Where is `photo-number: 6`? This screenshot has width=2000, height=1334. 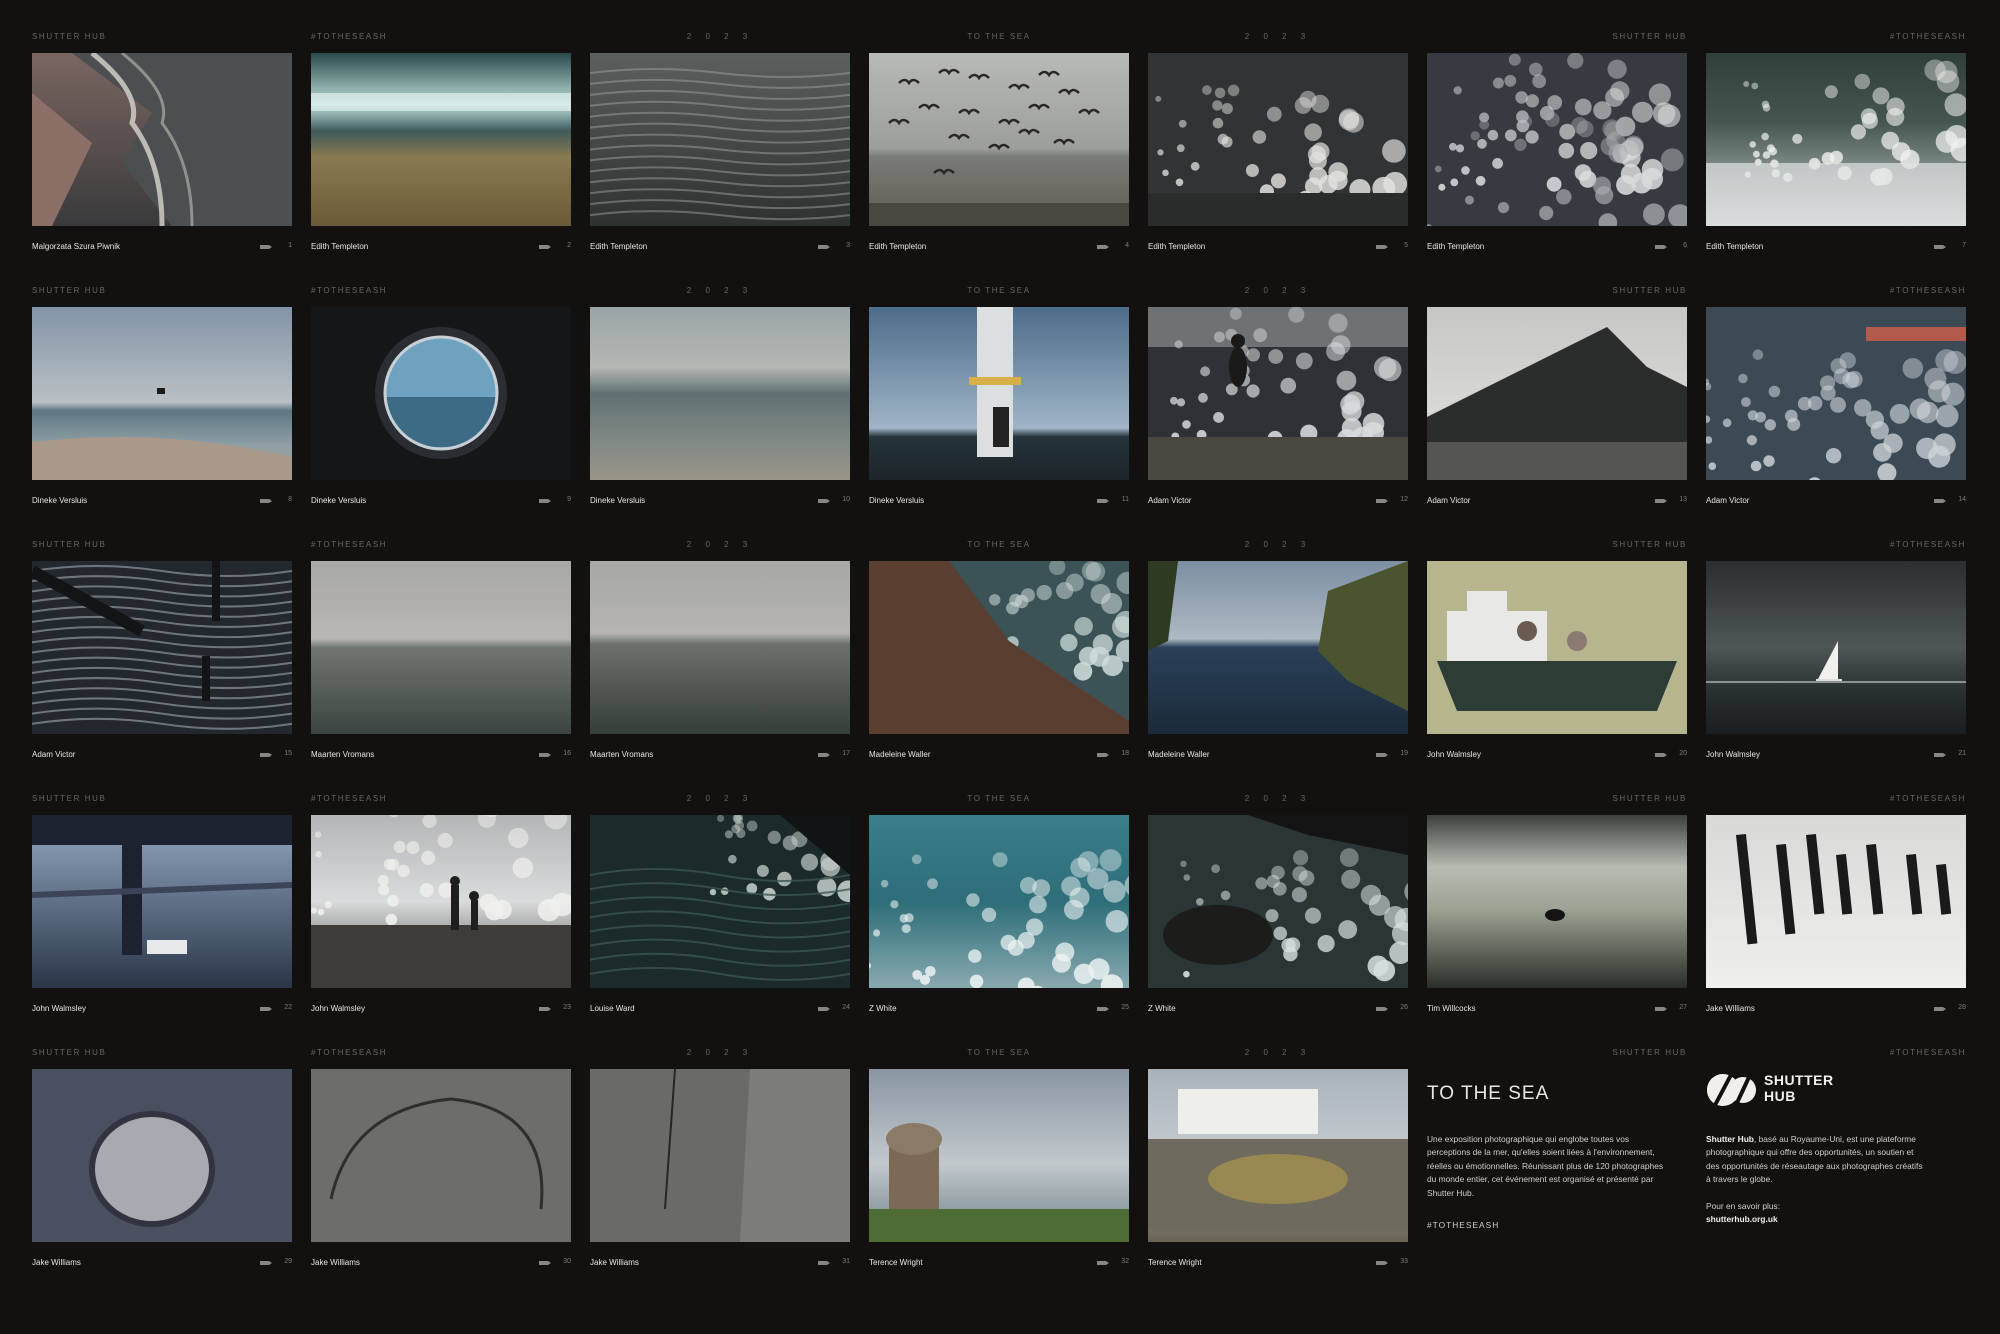 photo-number: 6 is located at coordinates (1685, 245).